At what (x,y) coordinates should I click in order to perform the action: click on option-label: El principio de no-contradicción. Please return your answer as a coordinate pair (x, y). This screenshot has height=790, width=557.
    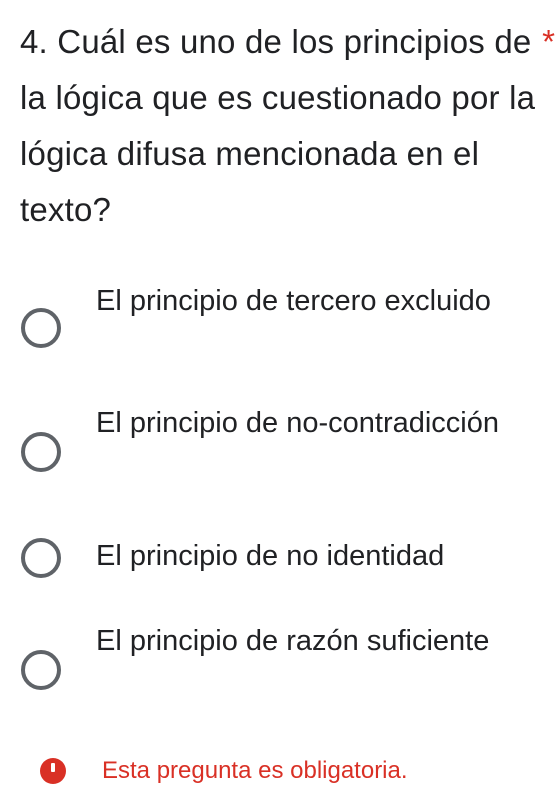
    Looking at the image, I should click on (297, 423).